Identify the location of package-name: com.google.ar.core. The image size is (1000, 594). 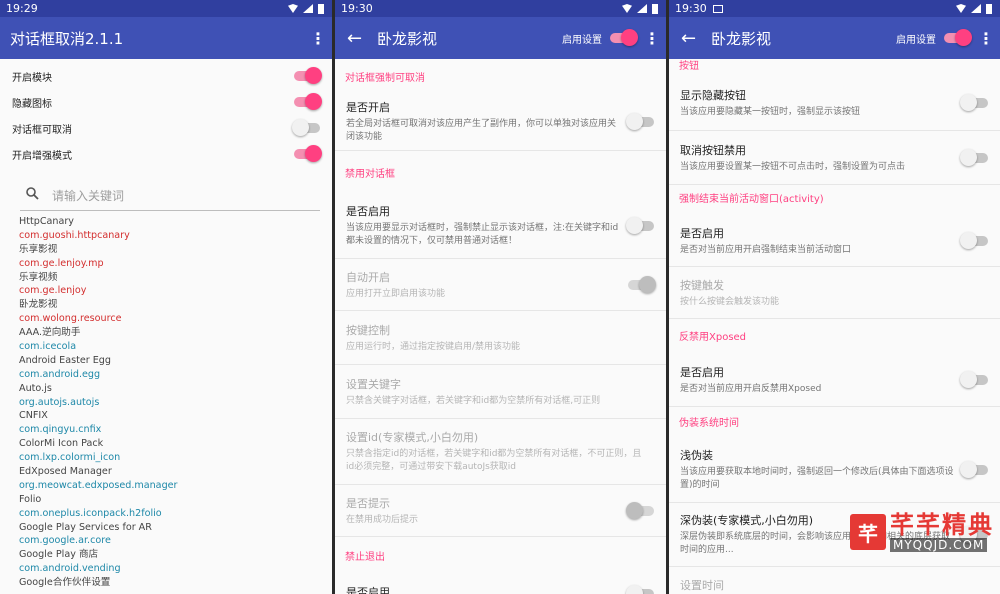
(166, 541).